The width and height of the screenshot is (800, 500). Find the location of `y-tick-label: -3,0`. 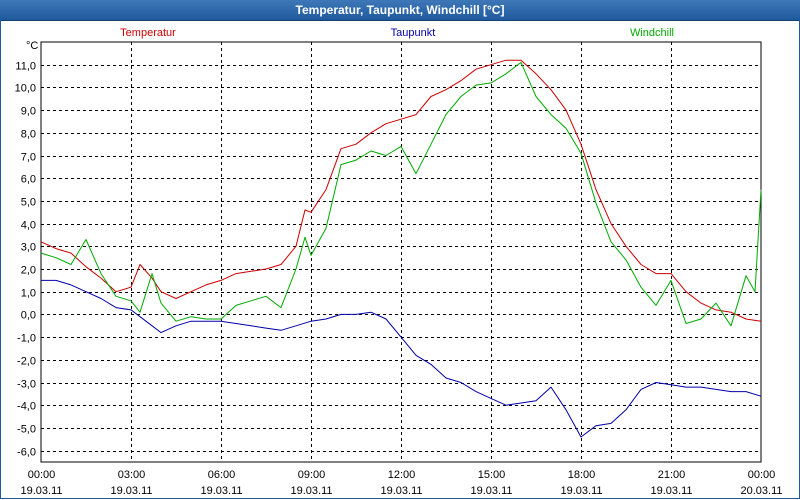

y-tick-label: -3,0 is located at coordinates (26, 385).